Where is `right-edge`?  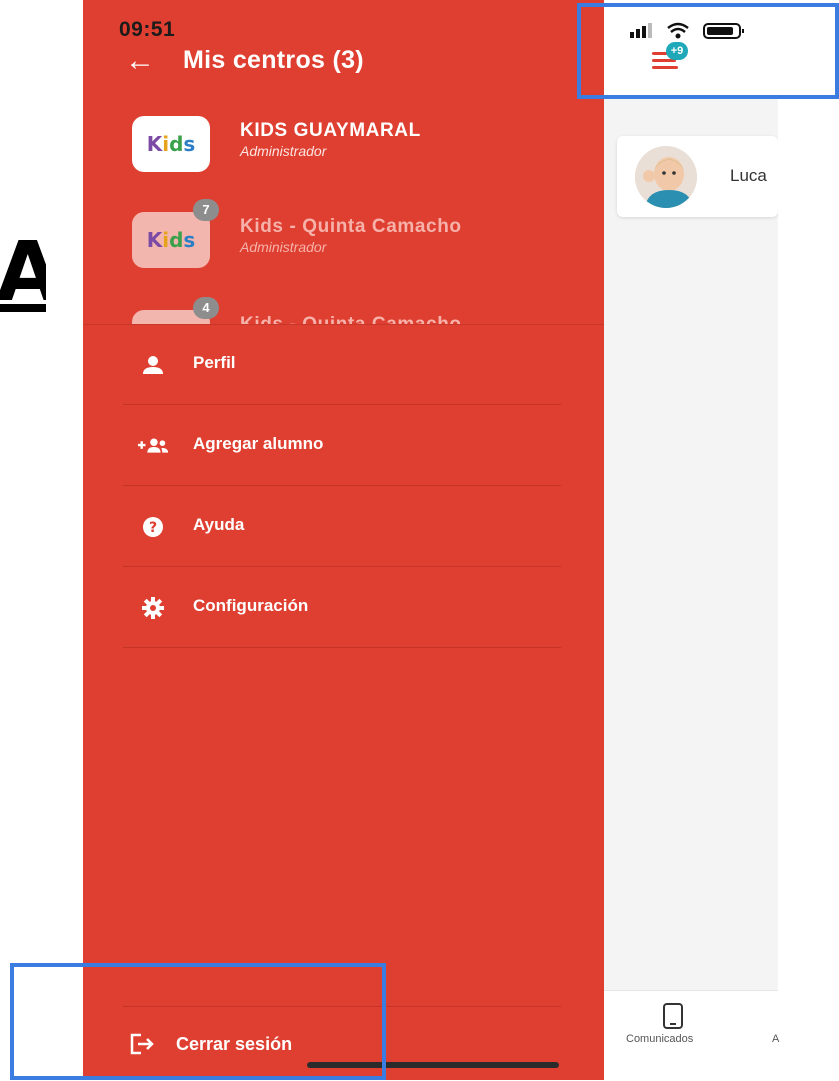
right-edge is located at coordinates (808, 540).